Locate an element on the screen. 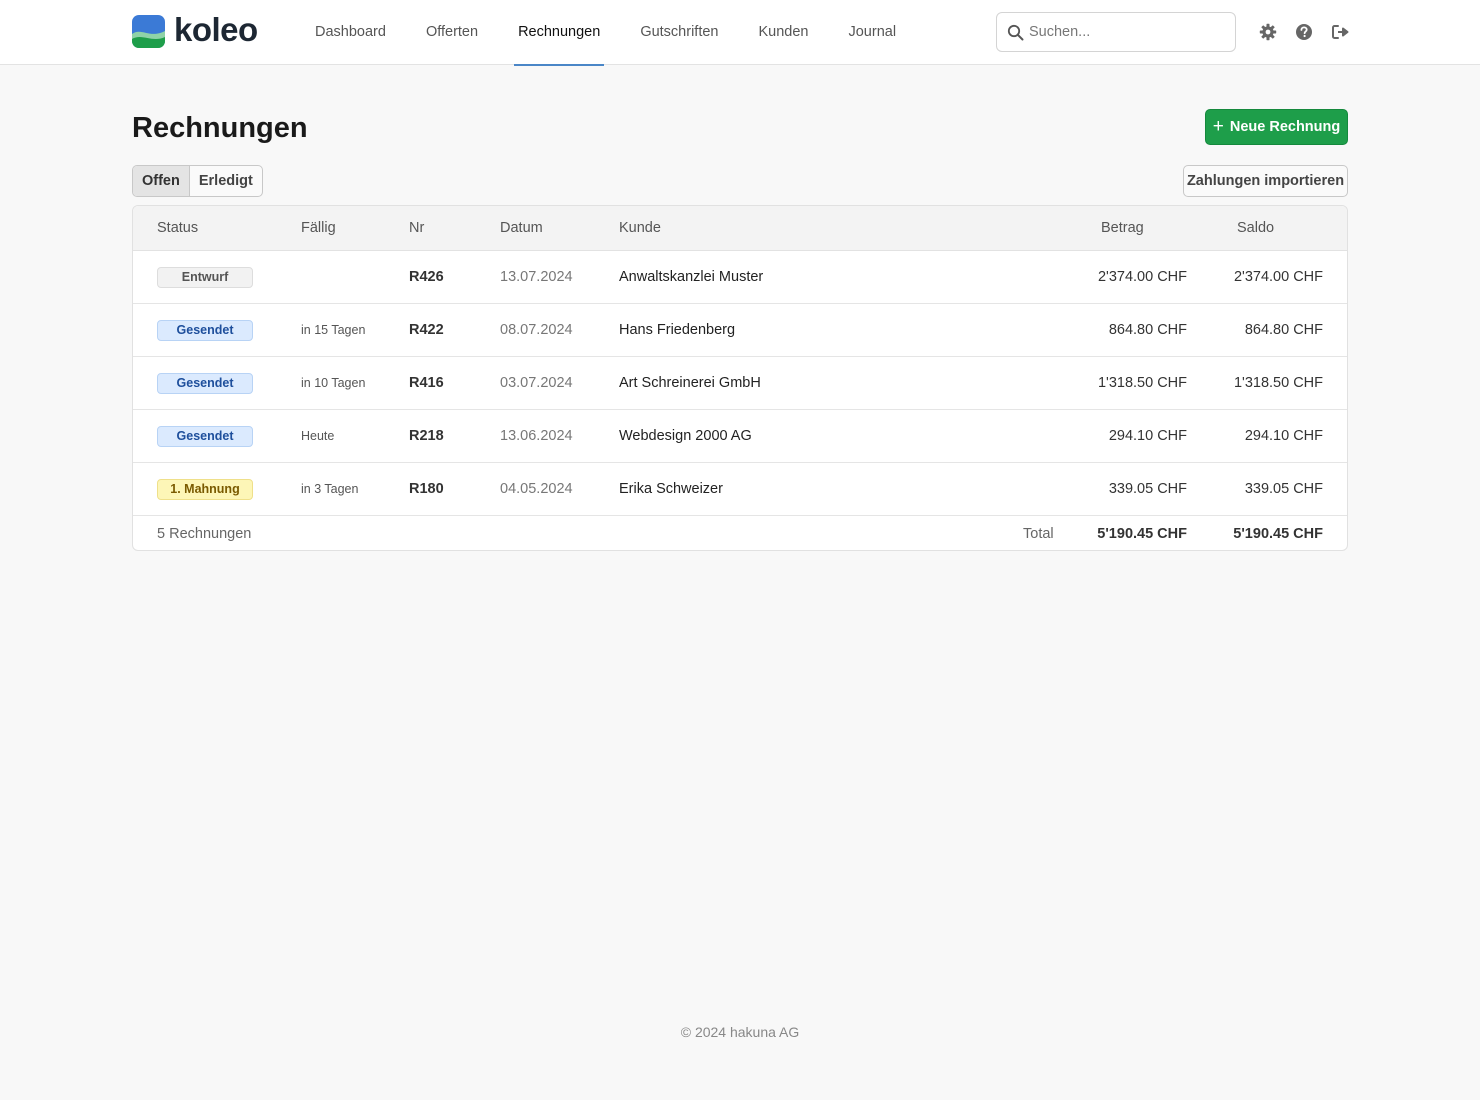 Image resolution: width=1480 pixels, height=1100 pixels. invoice-number-cell: R422 is located at coordinates (426, 330).